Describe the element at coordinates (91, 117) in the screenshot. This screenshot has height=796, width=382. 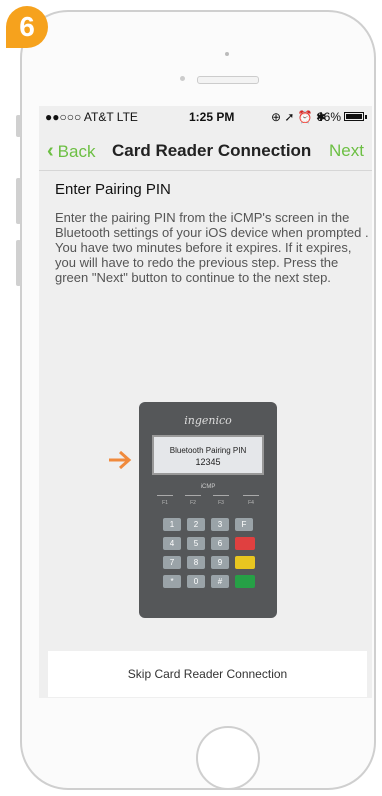
I see `carrier-label: ●●○○○ AT&T LTE` at that location.